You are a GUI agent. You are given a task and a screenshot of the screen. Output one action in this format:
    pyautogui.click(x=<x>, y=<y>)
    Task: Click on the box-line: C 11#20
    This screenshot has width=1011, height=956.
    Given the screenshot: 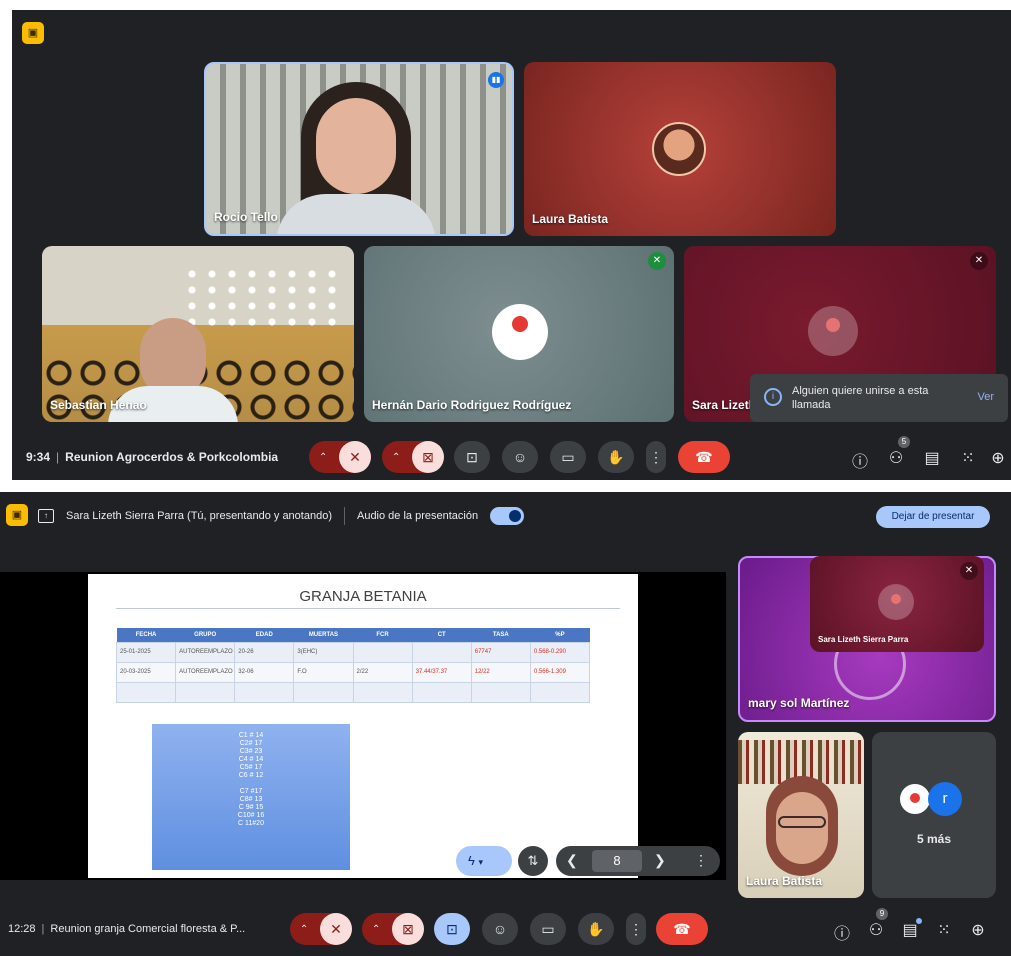 What is the action you would take?
    pyautogui.click(x=251, y=823)
    